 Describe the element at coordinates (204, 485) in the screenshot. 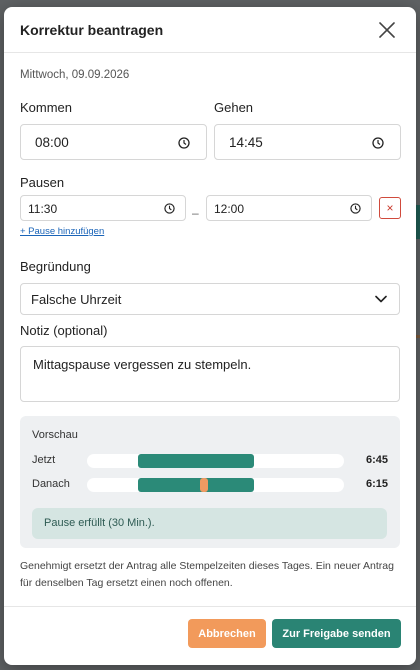

I see `preview-pause-marker` at that location.